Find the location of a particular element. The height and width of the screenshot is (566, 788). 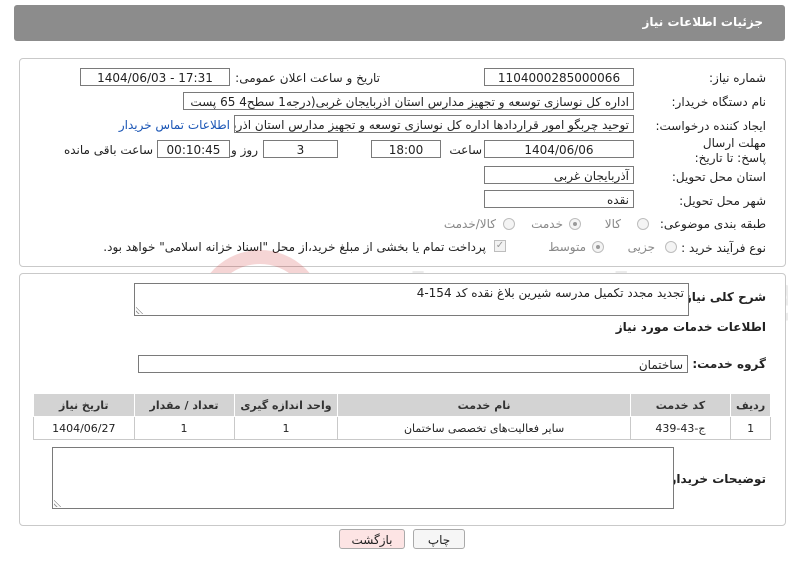

purchase-type-label: نوع فرآیند خرید : is located at coordinates (723, 248).